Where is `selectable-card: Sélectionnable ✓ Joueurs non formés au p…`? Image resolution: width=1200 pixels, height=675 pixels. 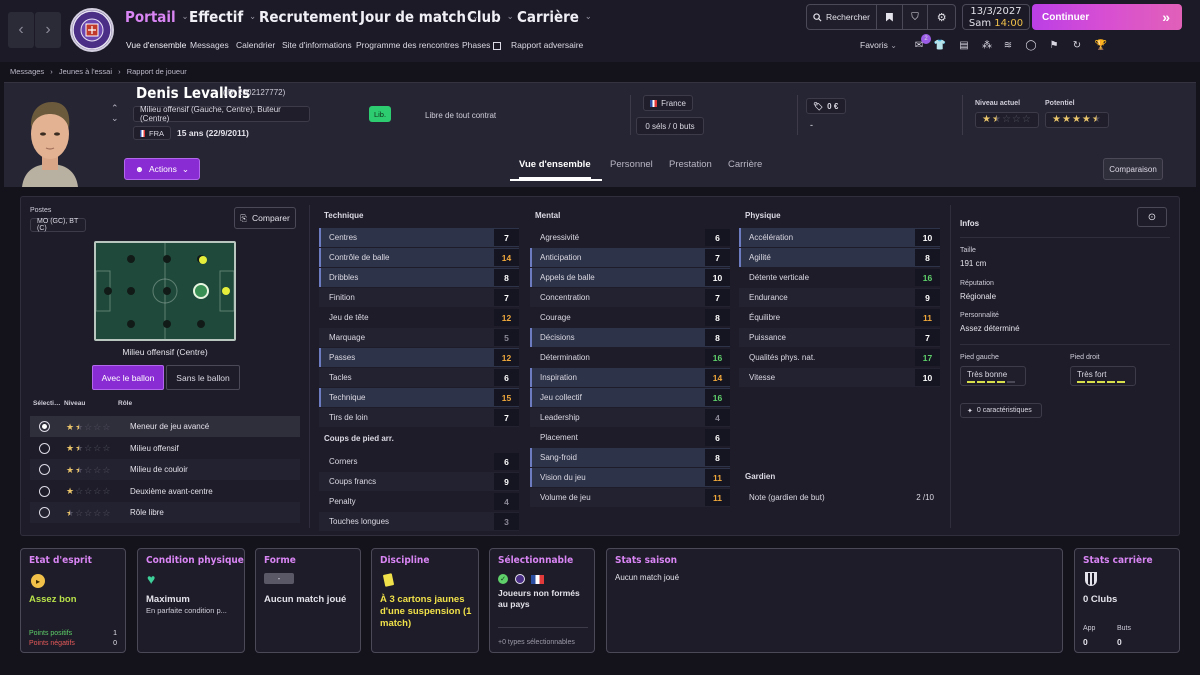 selectable-card: Sélectionnable ✓ Joueurs non formés au p… is located at coordinates (542, 600).